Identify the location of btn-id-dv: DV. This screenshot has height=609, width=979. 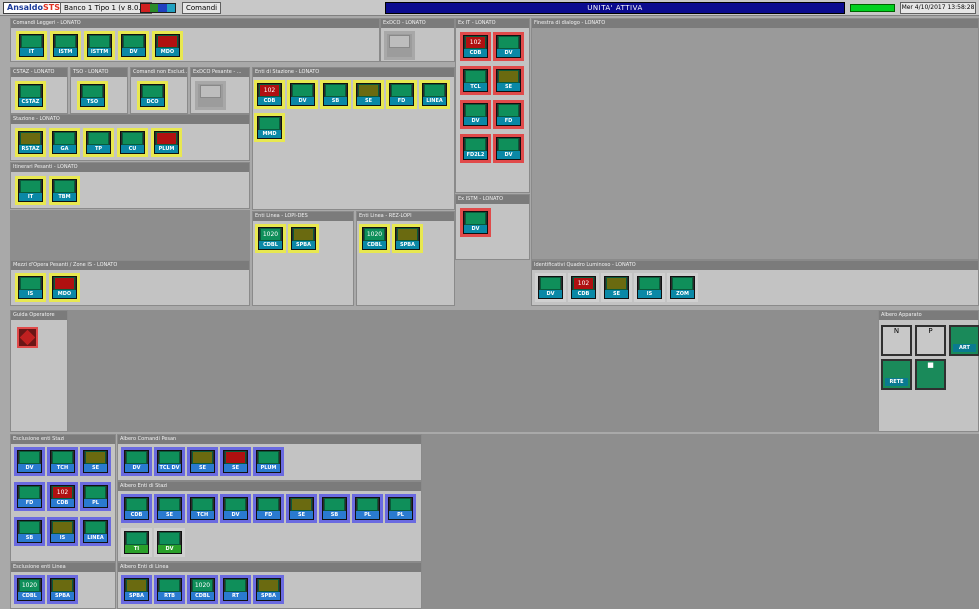
(550, 287).